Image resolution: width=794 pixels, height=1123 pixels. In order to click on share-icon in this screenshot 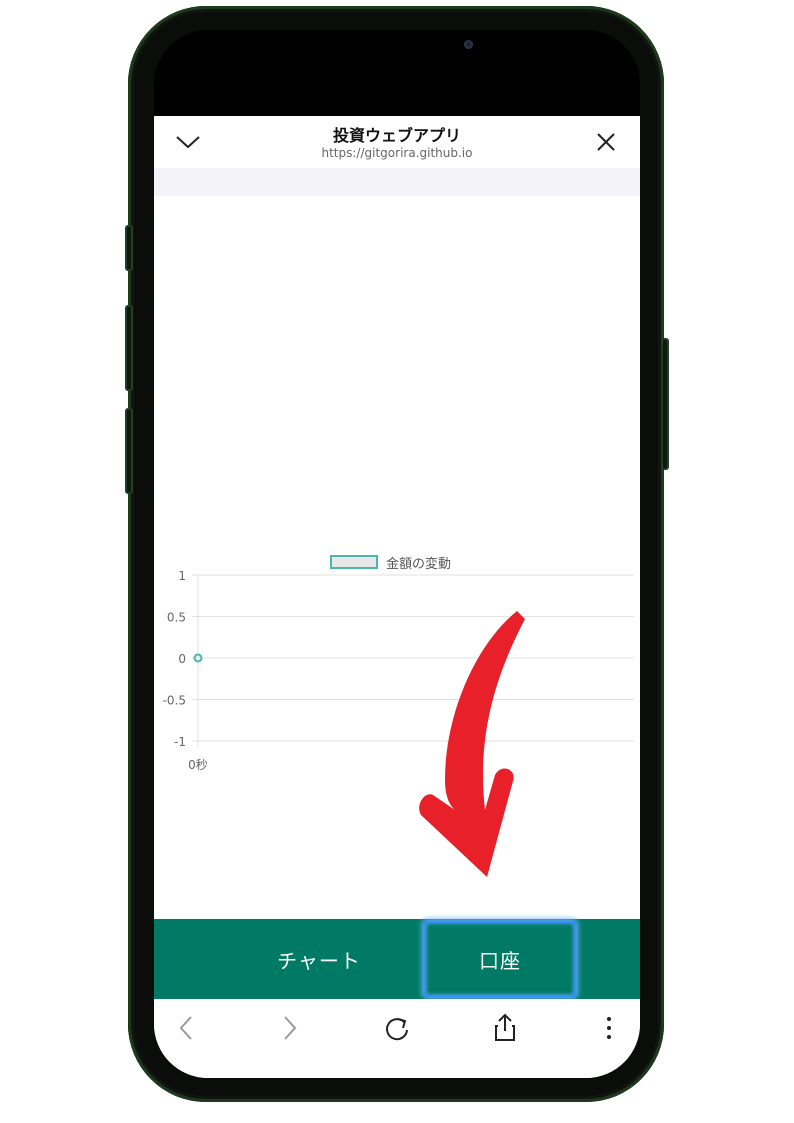, I will do `click(505, 1028)`.